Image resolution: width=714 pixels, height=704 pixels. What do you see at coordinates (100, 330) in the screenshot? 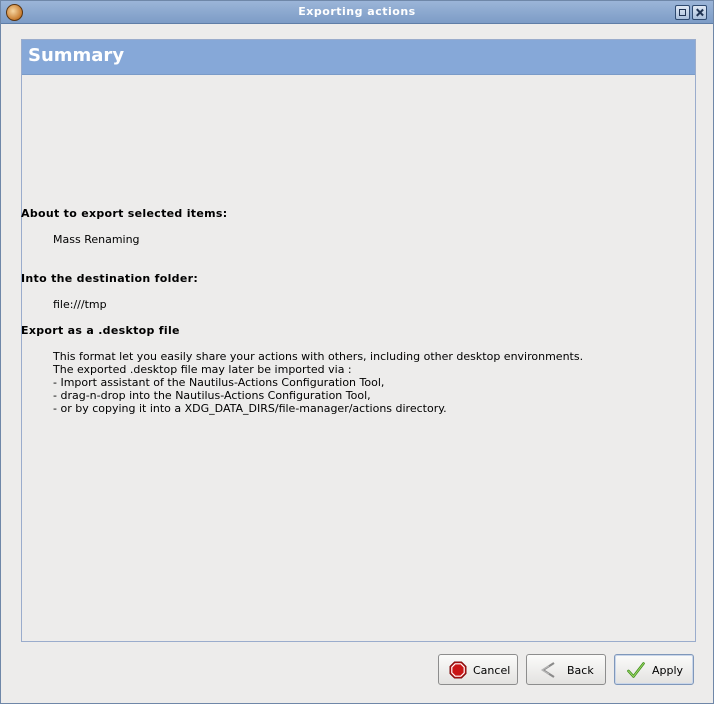
I see `format-heading: Export as a .desktop file` at bounding box center [100, 330].